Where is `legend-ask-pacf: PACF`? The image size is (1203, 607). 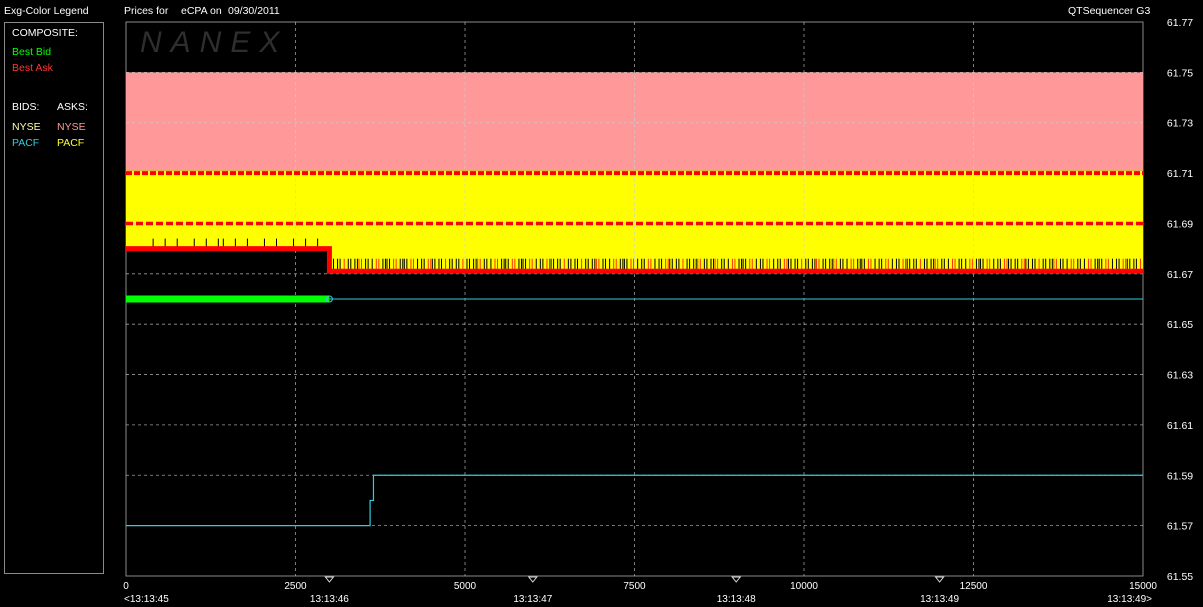 legend-ask-pacf: PACF is located at coordinates (71, 143).